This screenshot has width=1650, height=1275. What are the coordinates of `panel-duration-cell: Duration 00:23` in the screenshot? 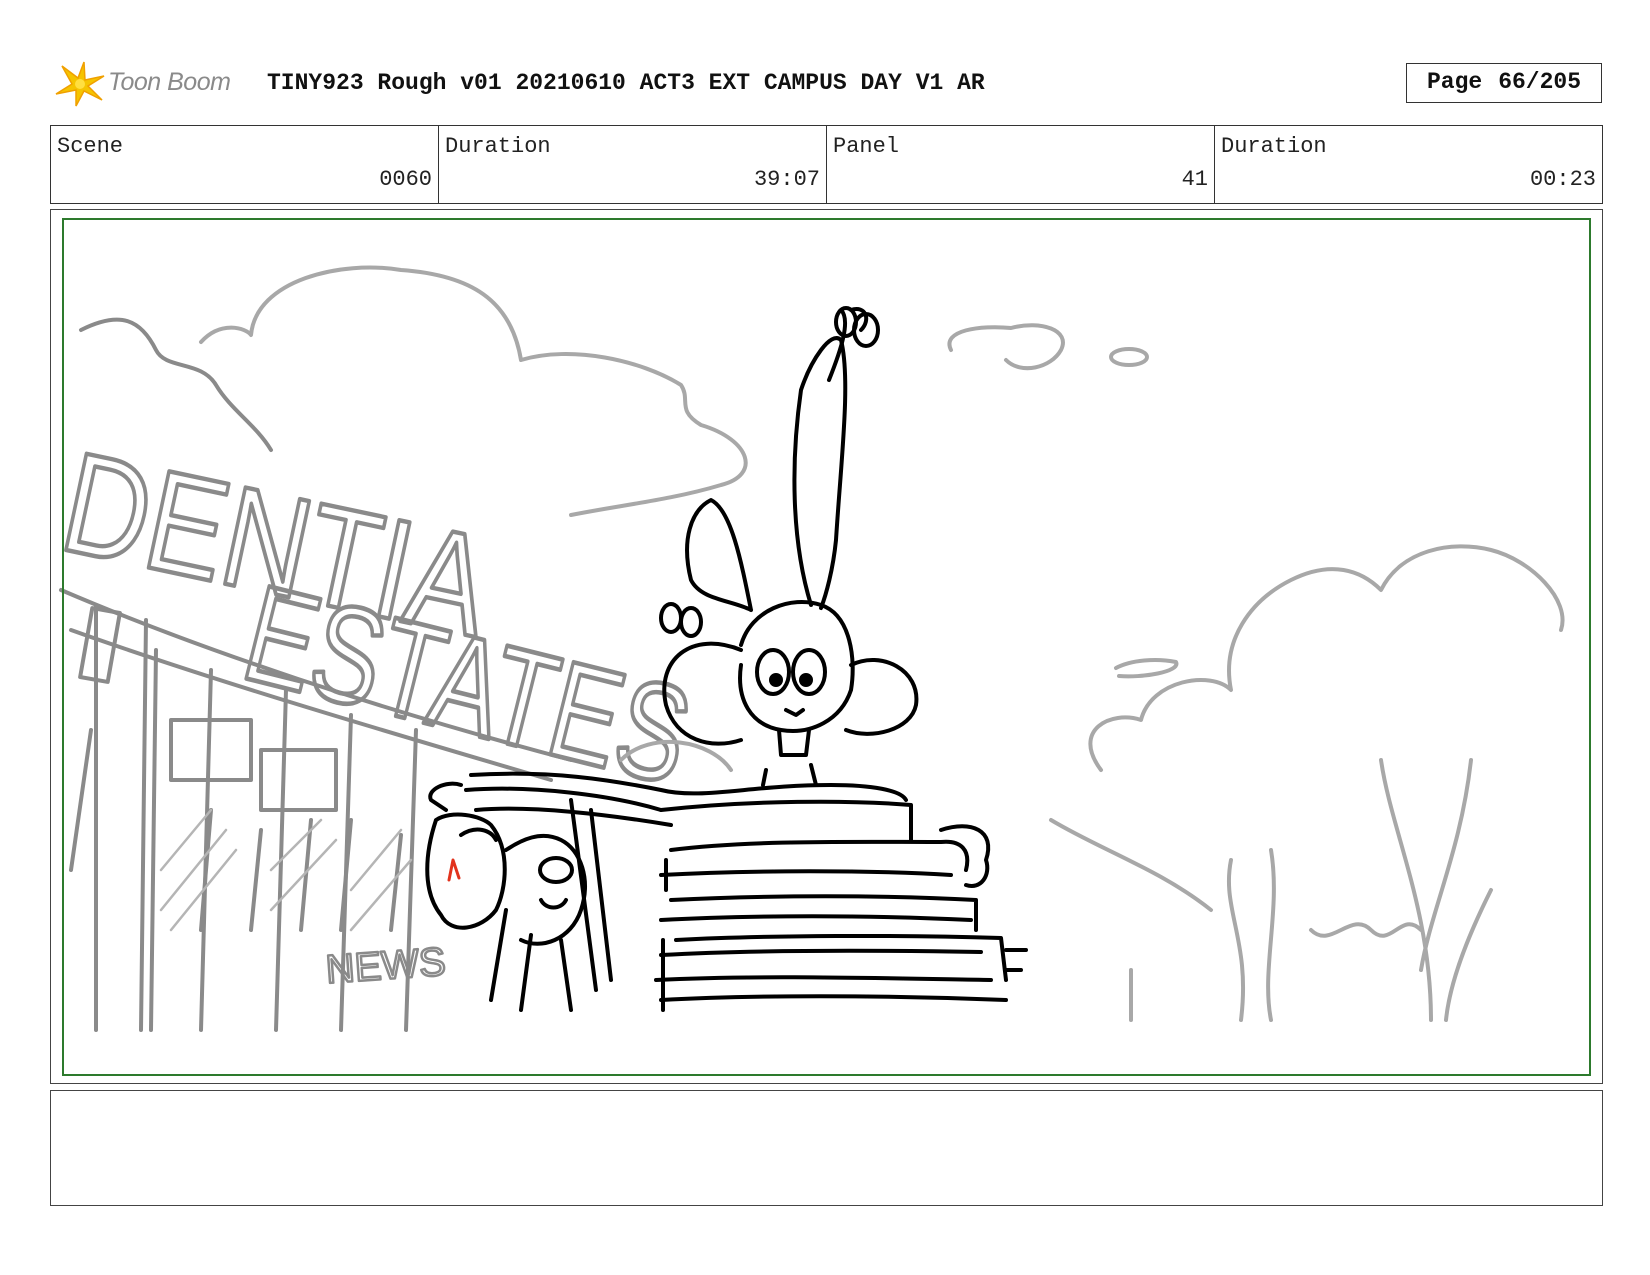 It's located at (1408, 164).